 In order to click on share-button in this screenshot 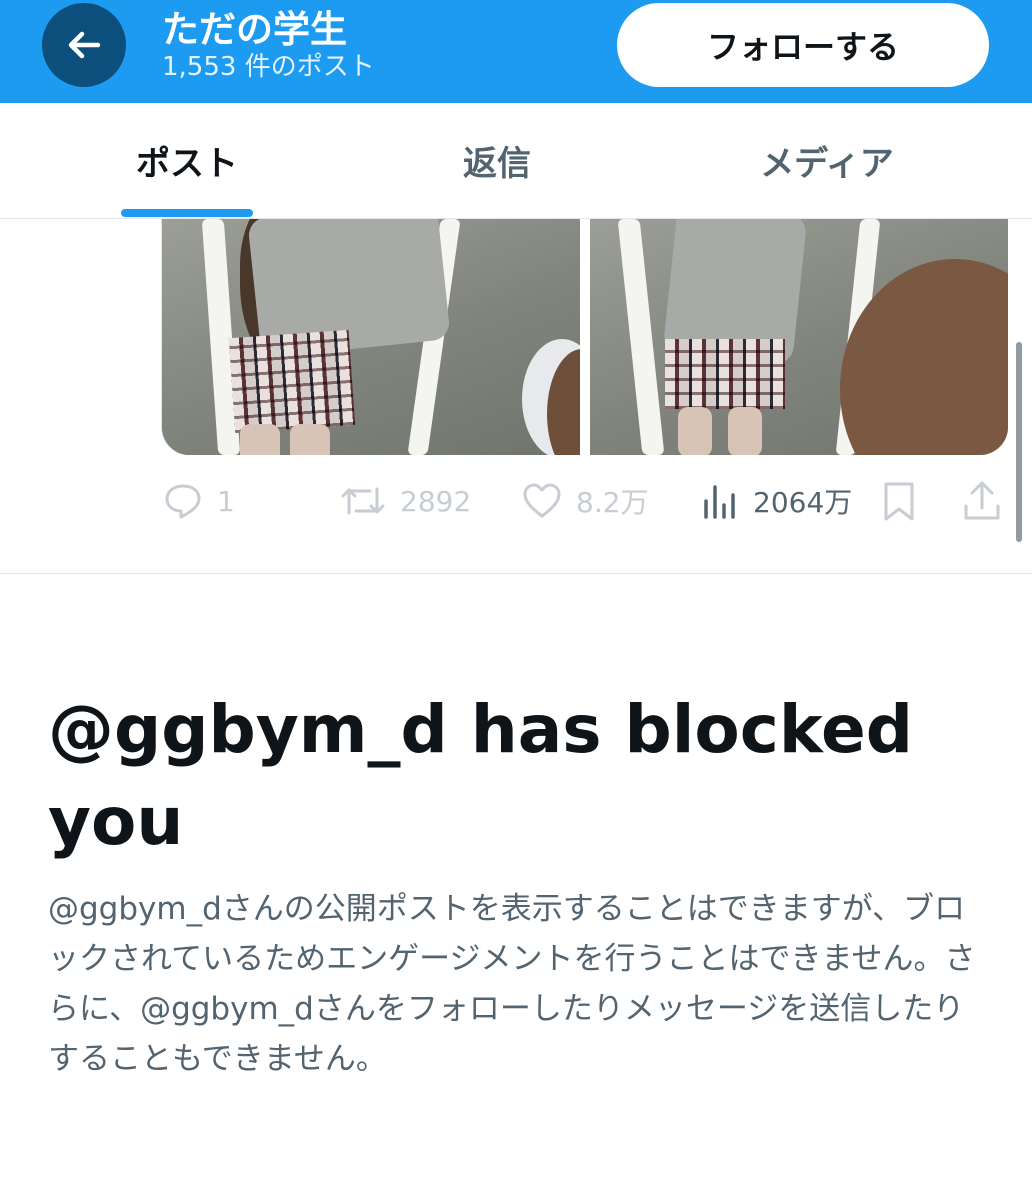, I will do `click(982, 501)`.